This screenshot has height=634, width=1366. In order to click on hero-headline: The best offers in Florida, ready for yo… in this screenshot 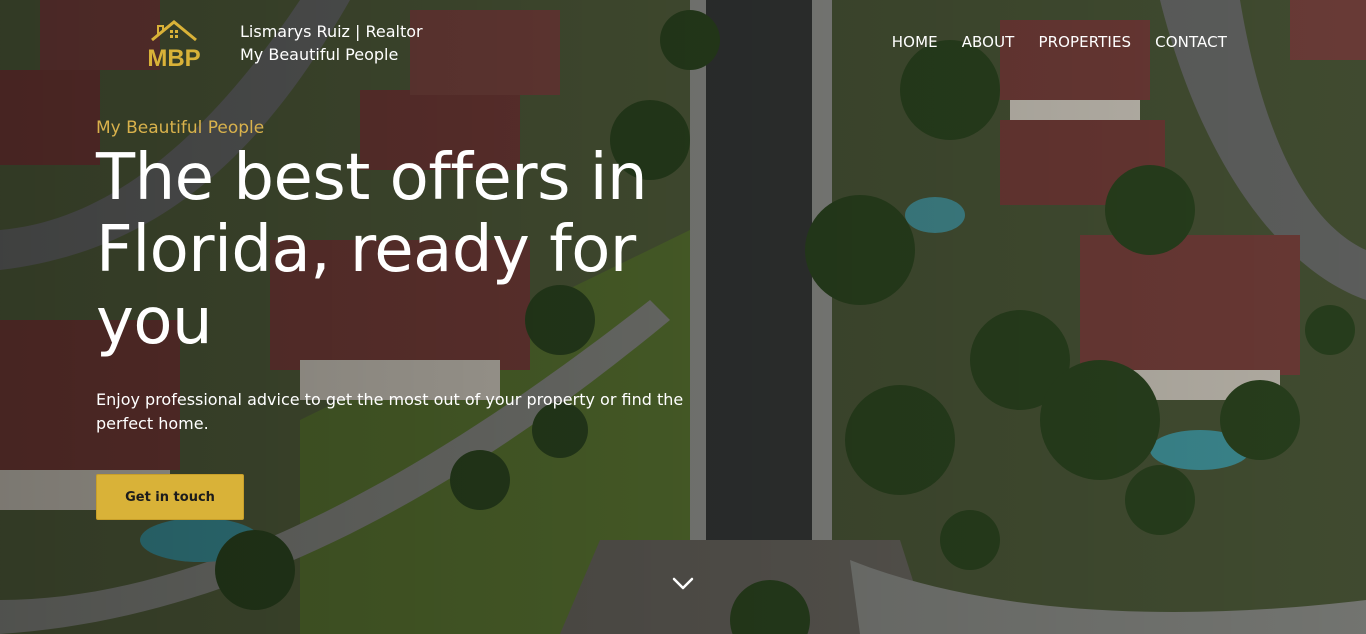, I will do `click(372, 250)`.